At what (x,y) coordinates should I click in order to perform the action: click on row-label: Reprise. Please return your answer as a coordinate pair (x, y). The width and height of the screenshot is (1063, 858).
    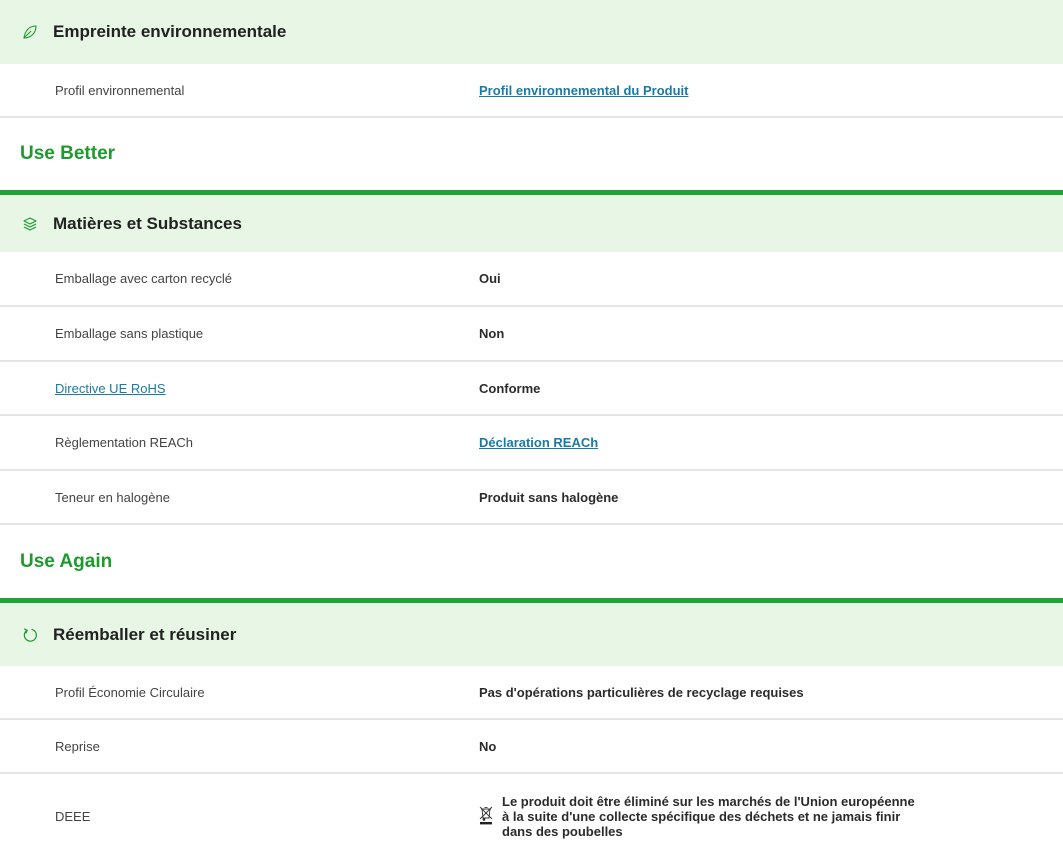
    Looking at the image, I should click on (77, 746).